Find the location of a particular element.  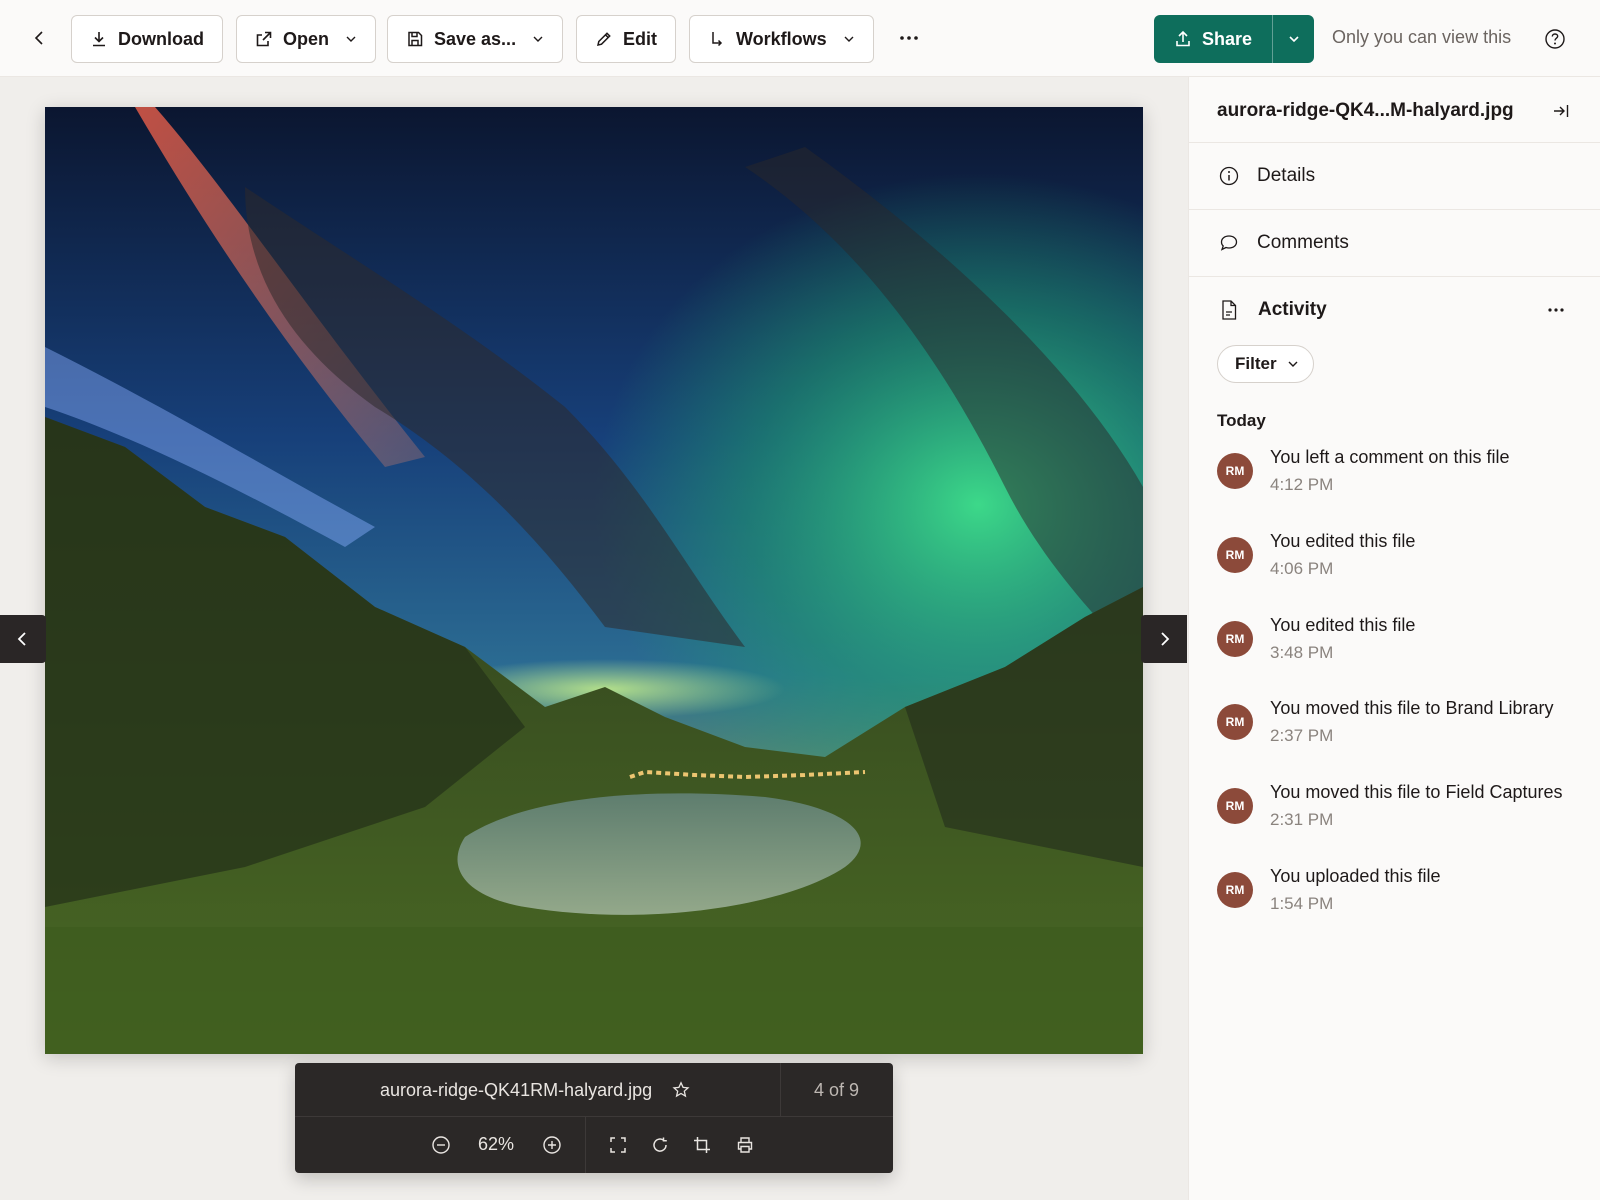

crop-button is located at coordinates (702, 1145).